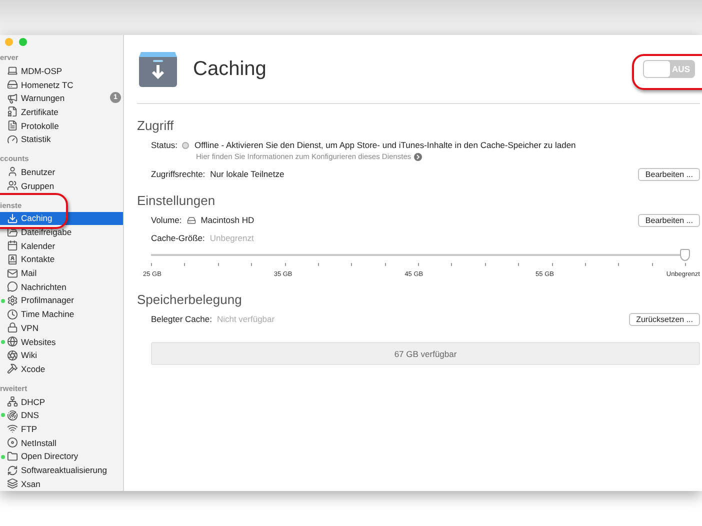  I want to click on slider-thumb, so click(685, 255).